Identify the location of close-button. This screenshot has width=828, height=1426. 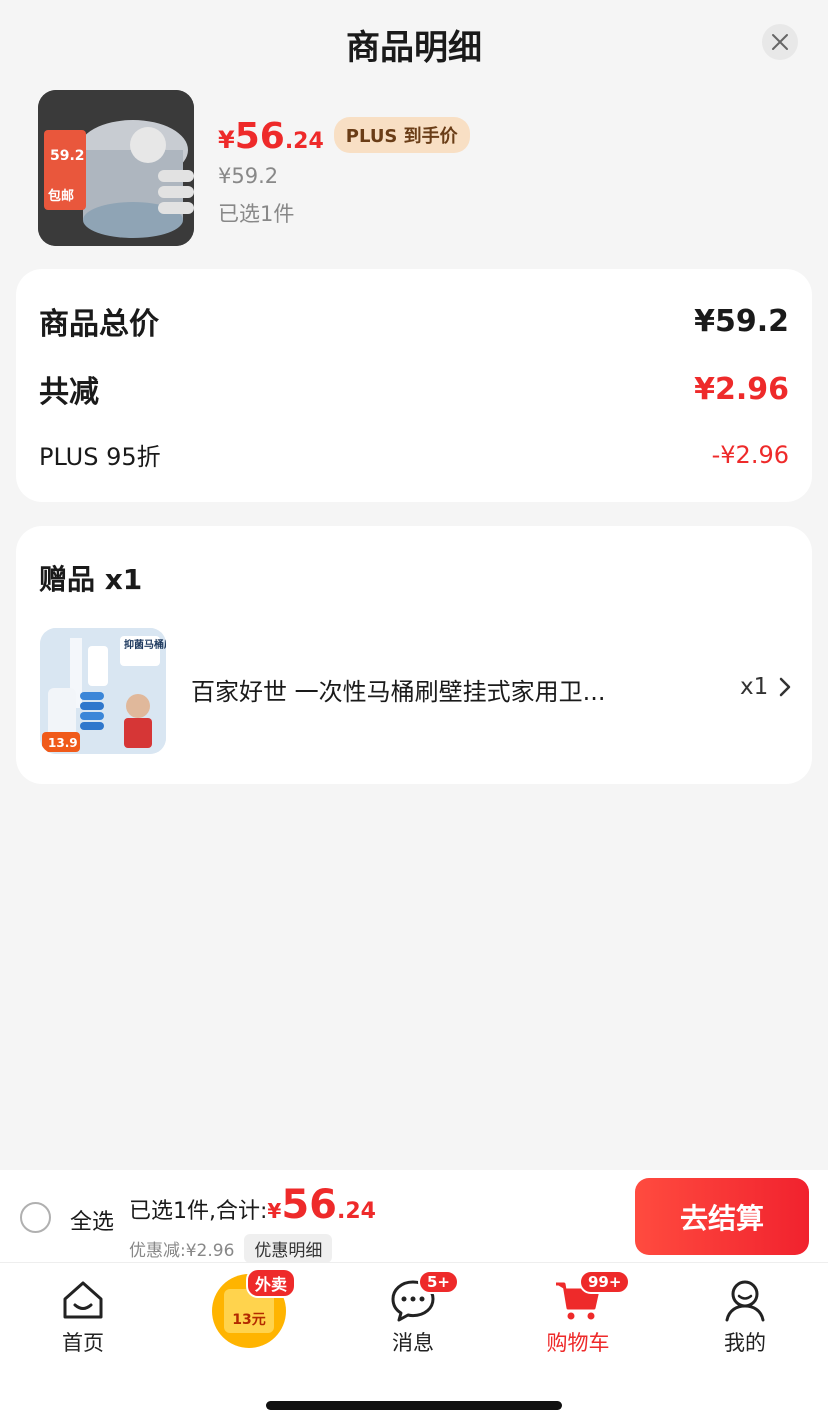
(780, 42).